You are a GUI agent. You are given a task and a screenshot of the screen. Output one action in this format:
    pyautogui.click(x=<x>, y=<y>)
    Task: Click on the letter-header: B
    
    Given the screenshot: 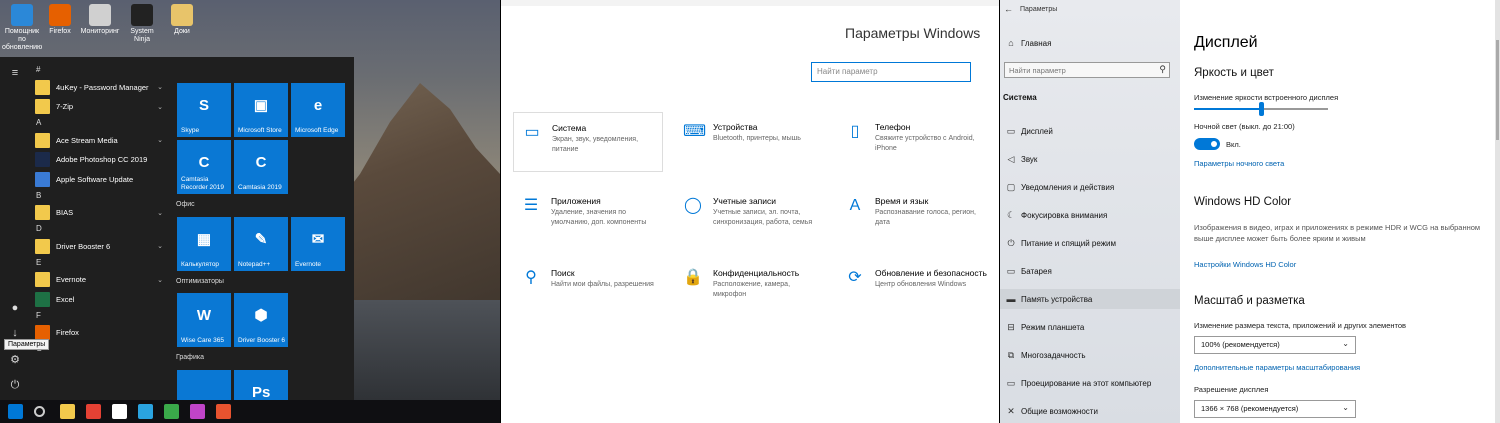 What is the action you would take?
    pyautogui.click(x=38, y=195)
    